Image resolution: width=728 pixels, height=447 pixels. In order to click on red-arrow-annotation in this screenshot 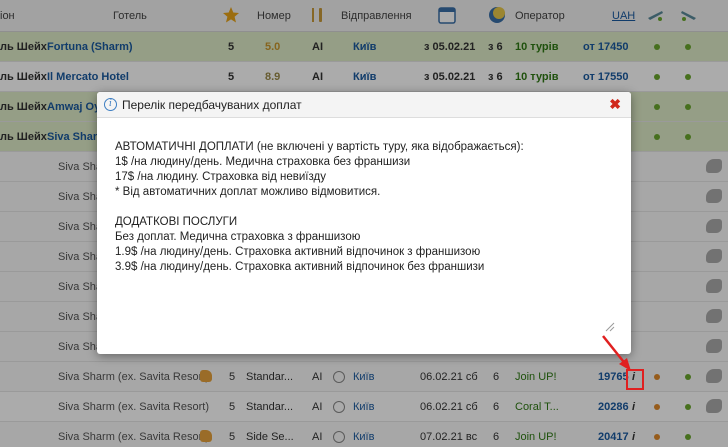, I will do `click(616, 353)`.